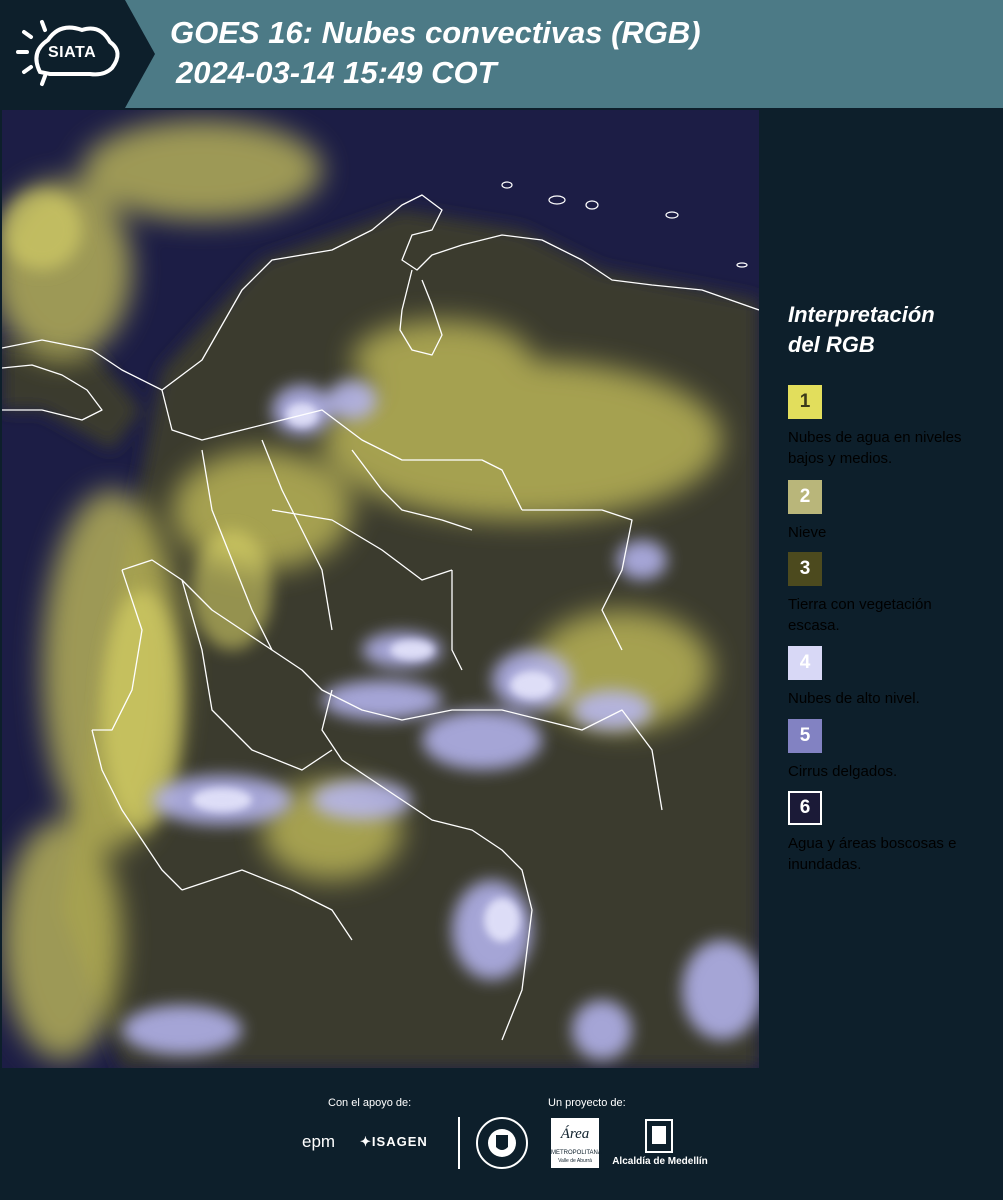 The width and height of the screenshot is (1003, 1200). Describe the element at coordinates (860, 615) in the screenshot. I see `legend-label: Tierra con vegetación escasa.` at that location.